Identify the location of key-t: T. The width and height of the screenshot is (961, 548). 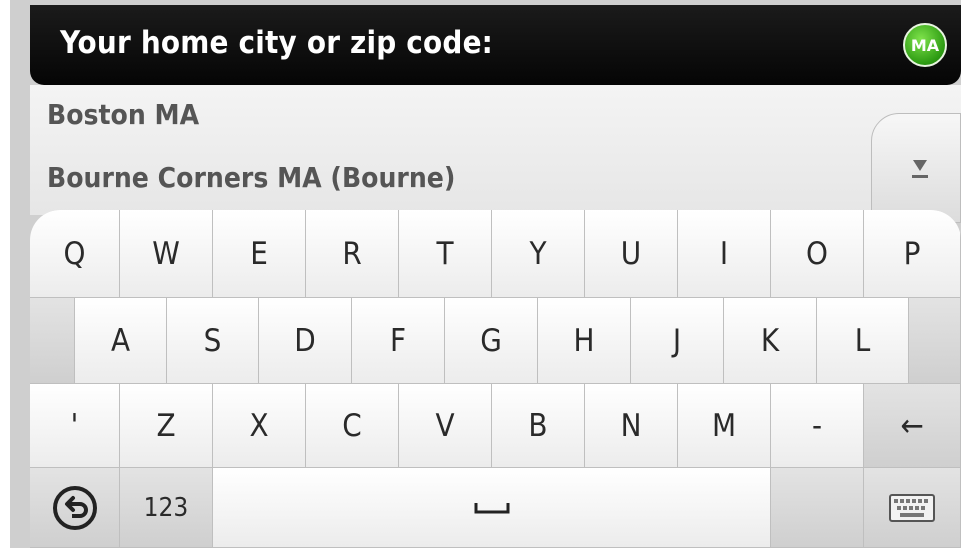
(445, 254).